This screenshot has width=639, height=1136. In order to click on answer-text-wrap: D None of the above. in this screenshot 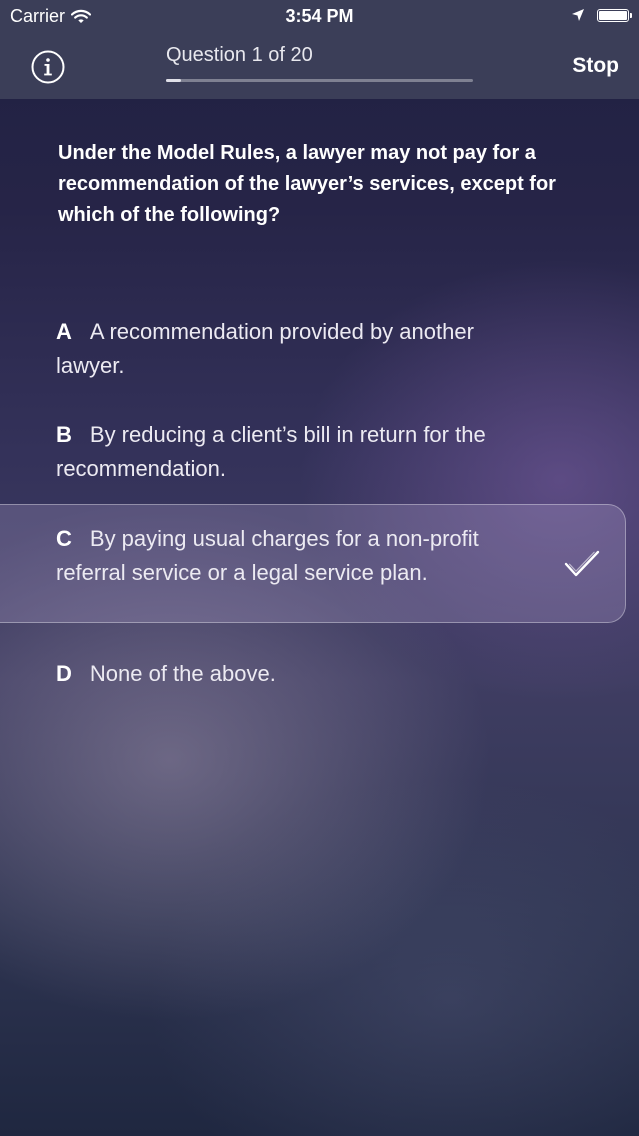, I will do `click(296, 674)`.